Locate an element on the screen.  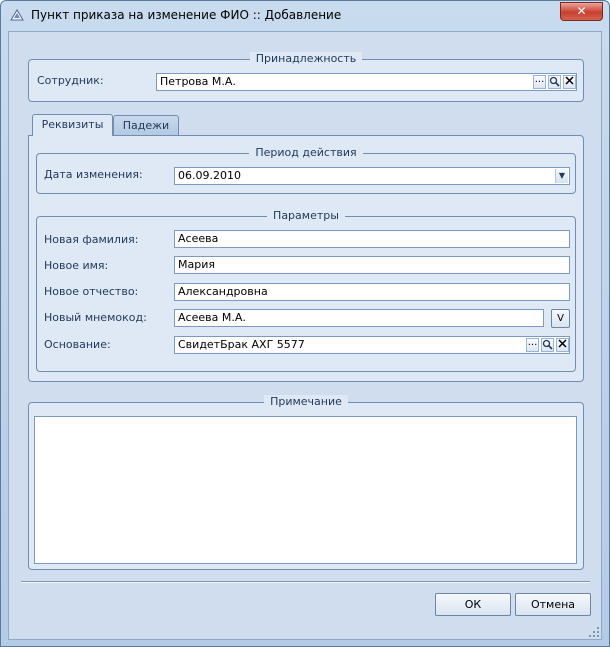
tab-cases: Падежи is located at coordinates (146, 125).